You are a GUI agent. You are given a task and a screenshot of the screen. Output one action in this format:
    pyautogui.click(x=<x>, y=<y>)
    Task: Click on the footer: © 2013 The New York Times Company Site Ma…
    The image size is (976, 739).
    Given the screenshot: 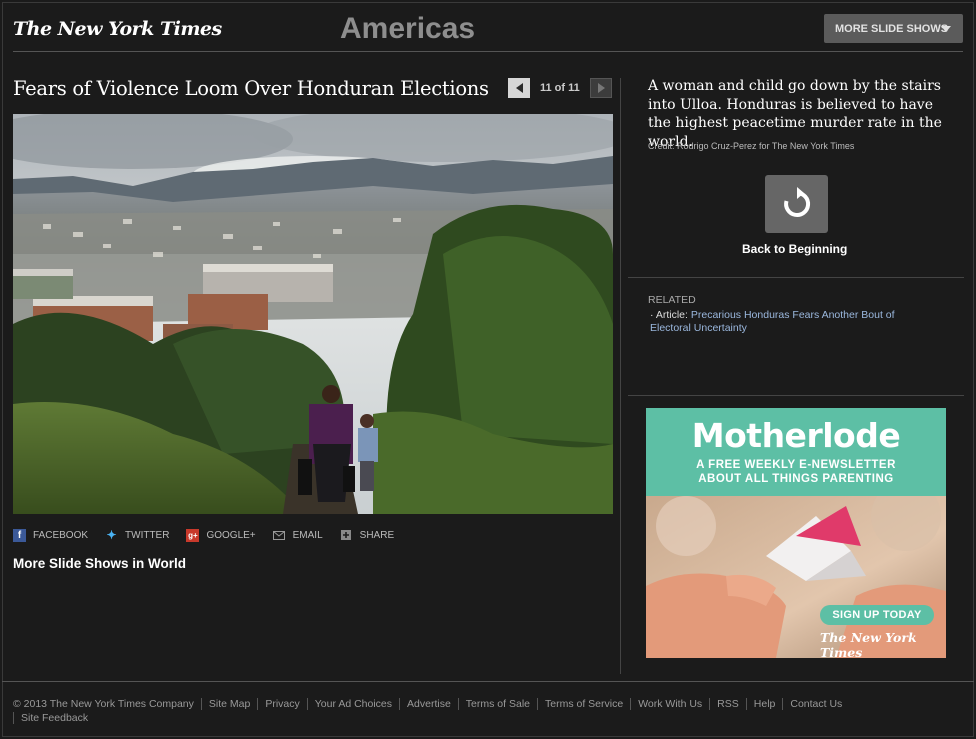 What is the action you would take?
    pyautogui.click(x=463, y=711)
    